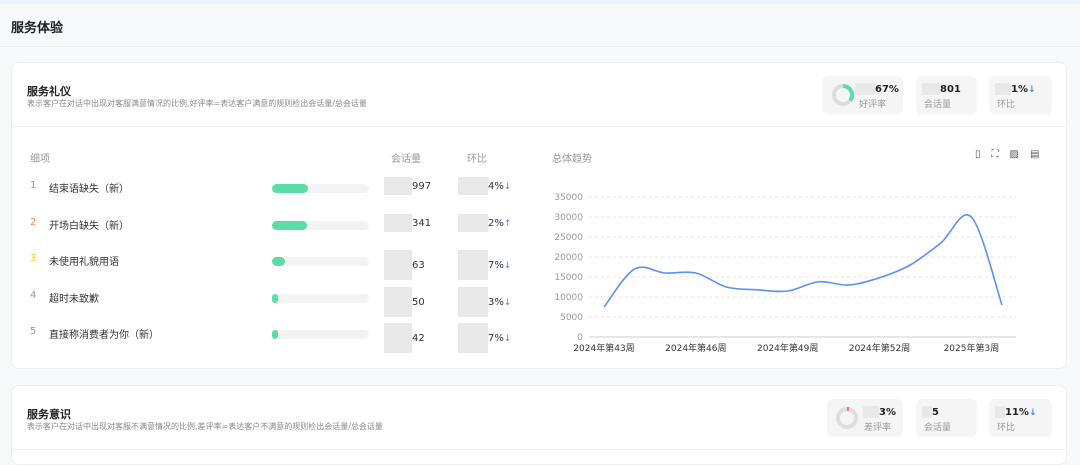 The image size is (1080, 465). I want to click on table-row: 5 直接称消费者为你（新） 42 7%↓, so click(272, 333).